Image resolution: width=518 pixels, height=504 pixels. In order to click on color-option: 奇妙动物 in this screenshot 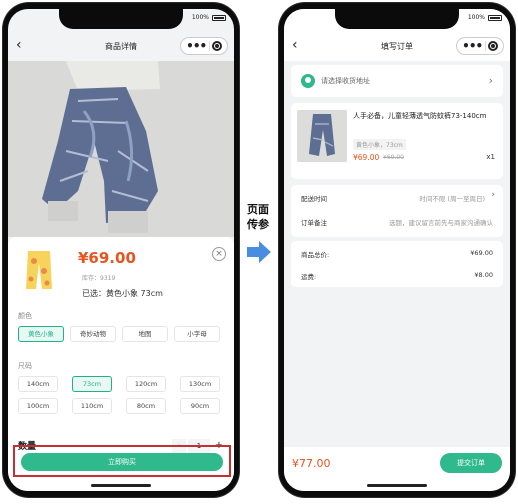, I will do `click(93, 334)`.